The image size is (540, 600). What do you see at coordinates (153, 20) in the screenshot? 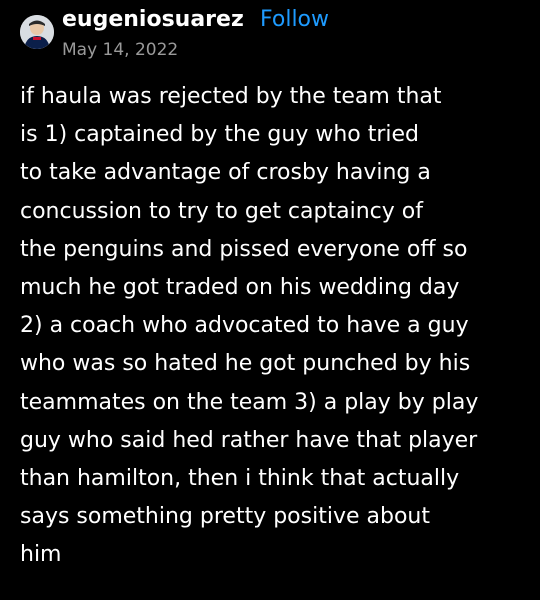
I see `author-username: eugeniosuarez` at bounding box center [153, 20].